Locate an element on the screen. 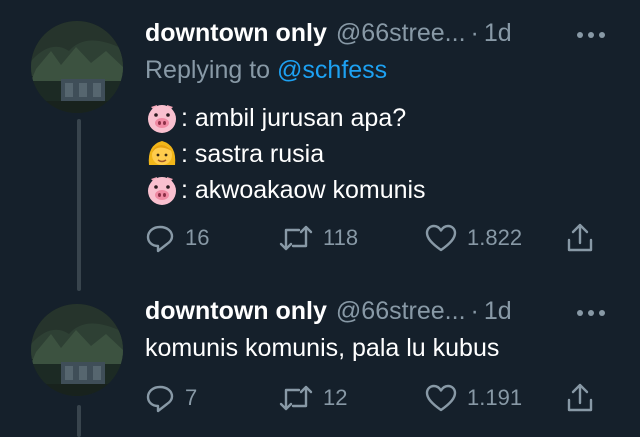 This screenshot has width=640, height=437. replying-to: Replying to @schfess is located at coordinates (266, 70).